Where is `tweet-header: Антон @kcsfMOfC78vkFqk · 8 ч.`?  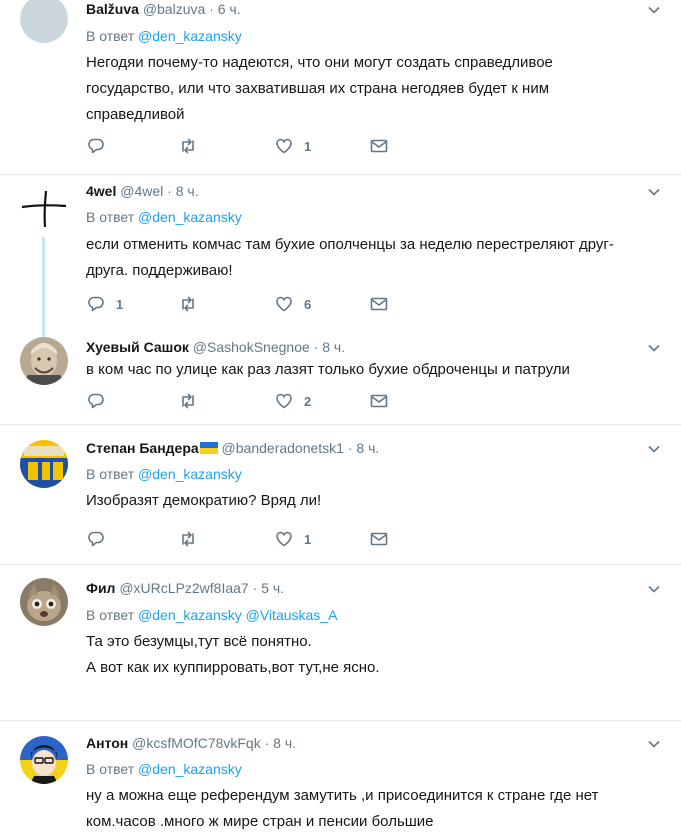
tweet-header: Антон @kcsfMOfC78vkFqk · 8 ч. is located at coordinates (363, 743).